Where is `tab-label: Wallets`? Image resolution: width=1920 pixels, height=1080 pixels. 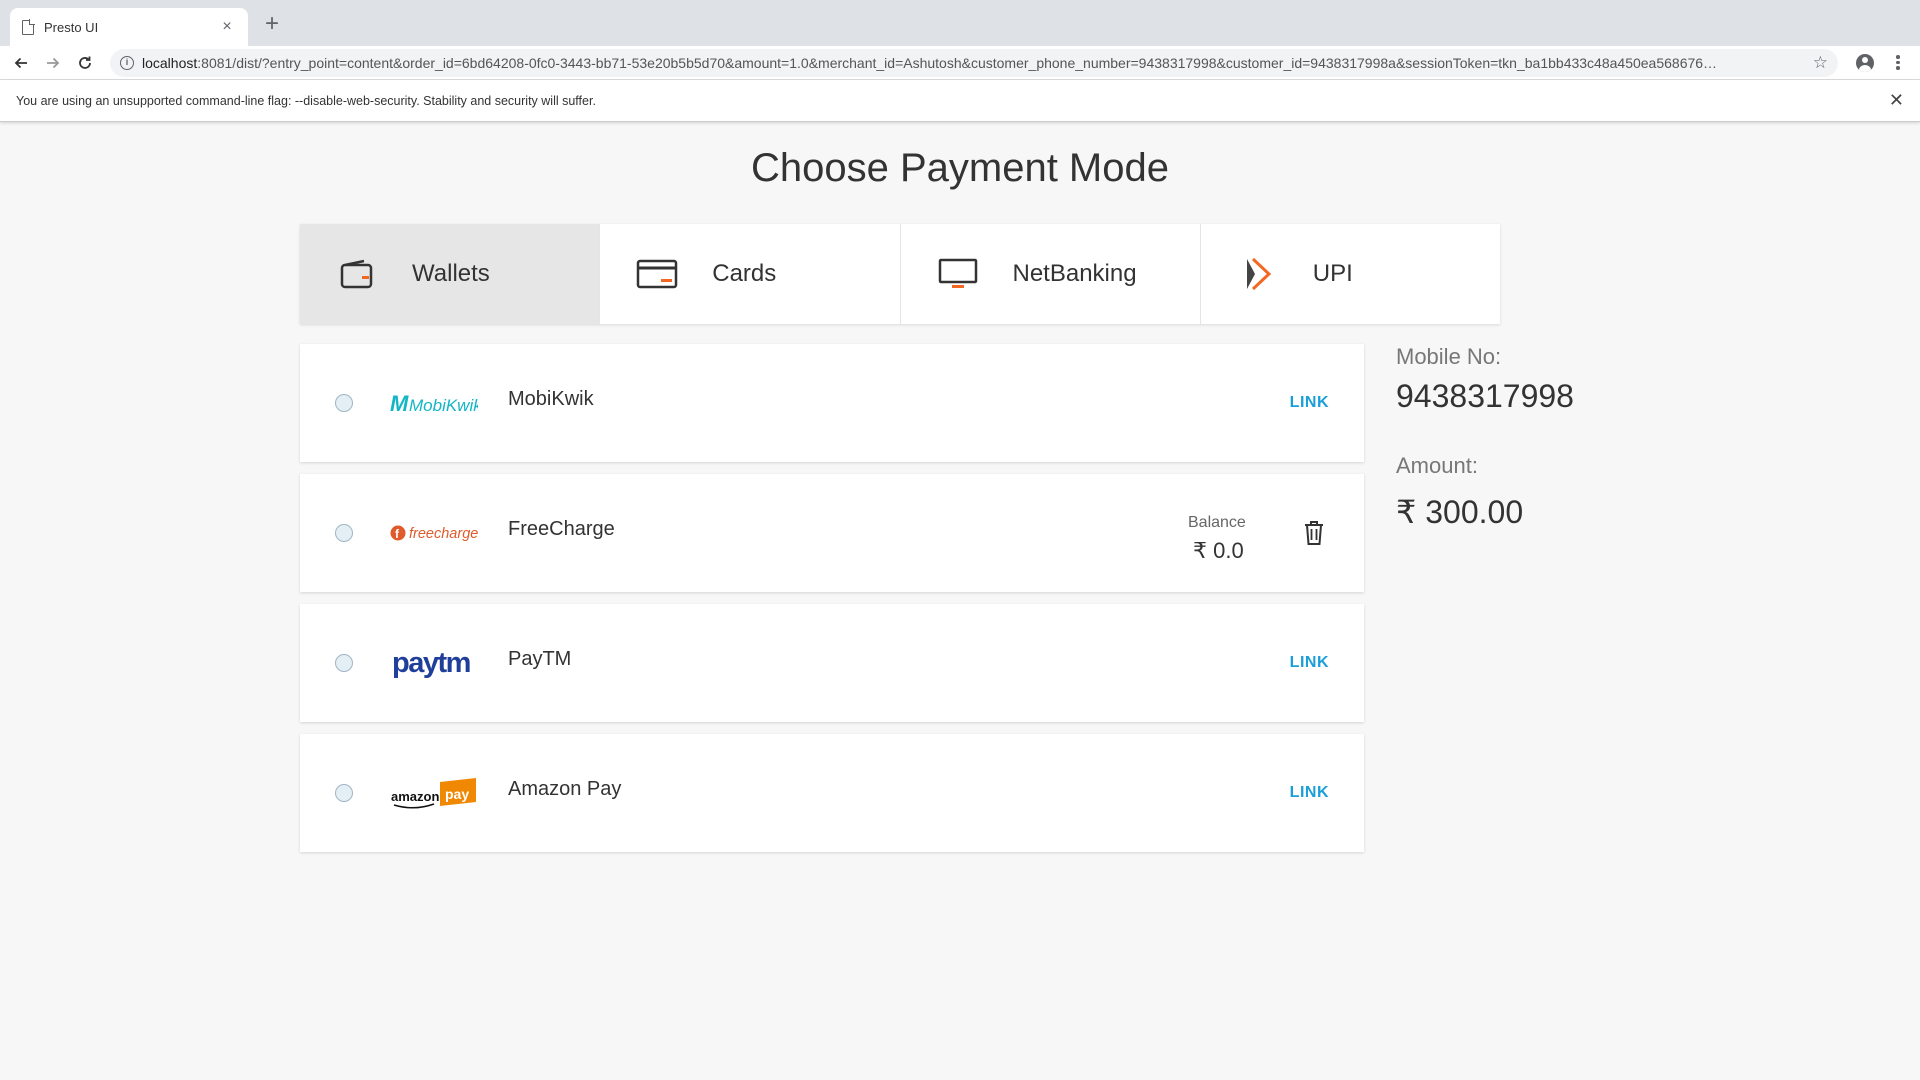
tab-label: Wallets is located at coordinates (451, 273).